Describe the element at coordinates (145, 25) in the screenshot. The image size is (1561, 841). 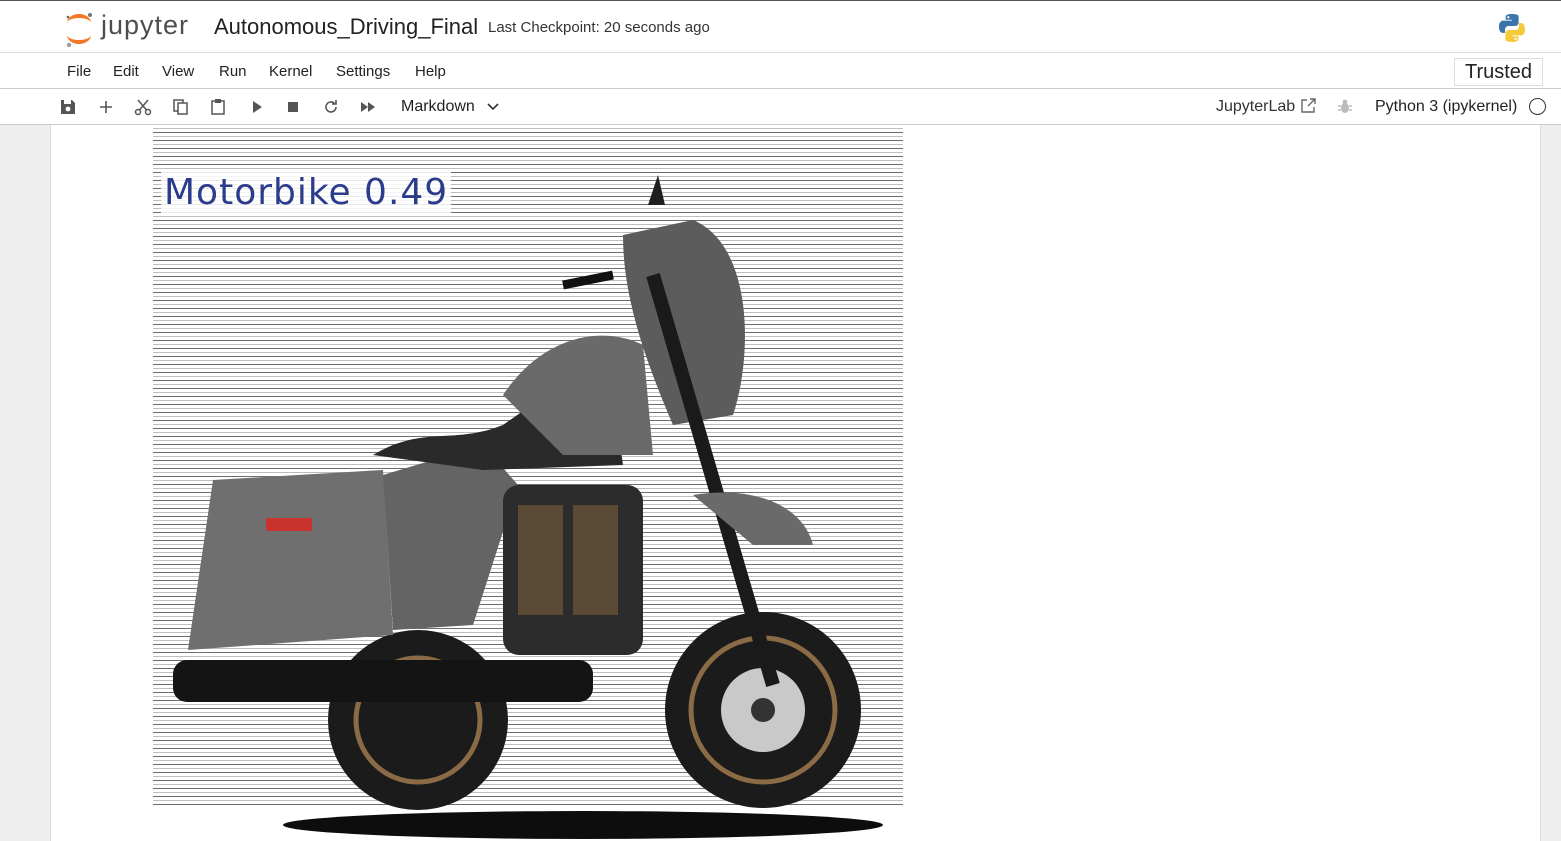
I see `jupyter-logo-text: jupyter` at that location.